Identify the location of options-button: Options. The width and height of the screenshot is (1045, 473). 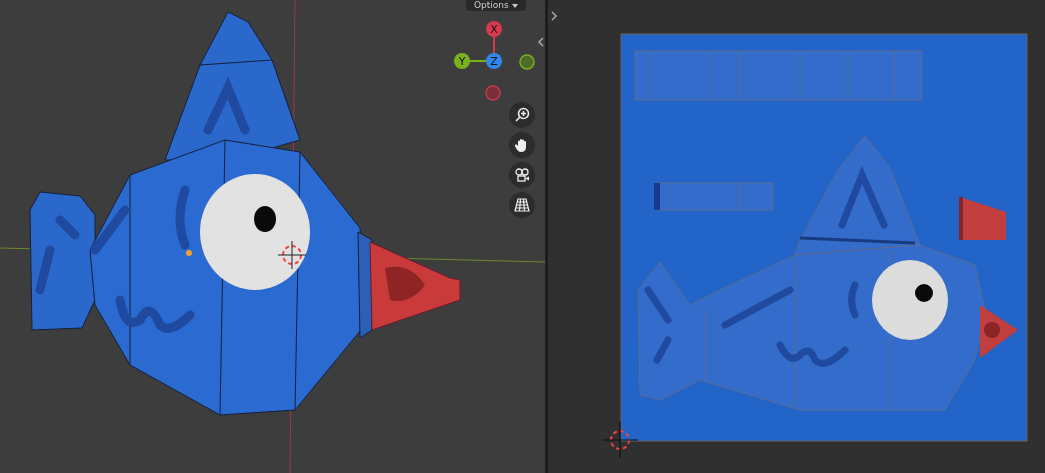
(496, 5).